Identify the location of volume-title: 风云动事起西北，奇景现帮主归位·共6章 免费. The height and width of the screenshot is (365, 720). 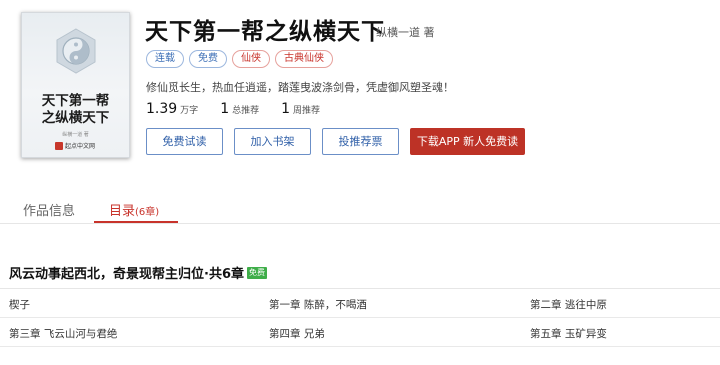
(138, 272).